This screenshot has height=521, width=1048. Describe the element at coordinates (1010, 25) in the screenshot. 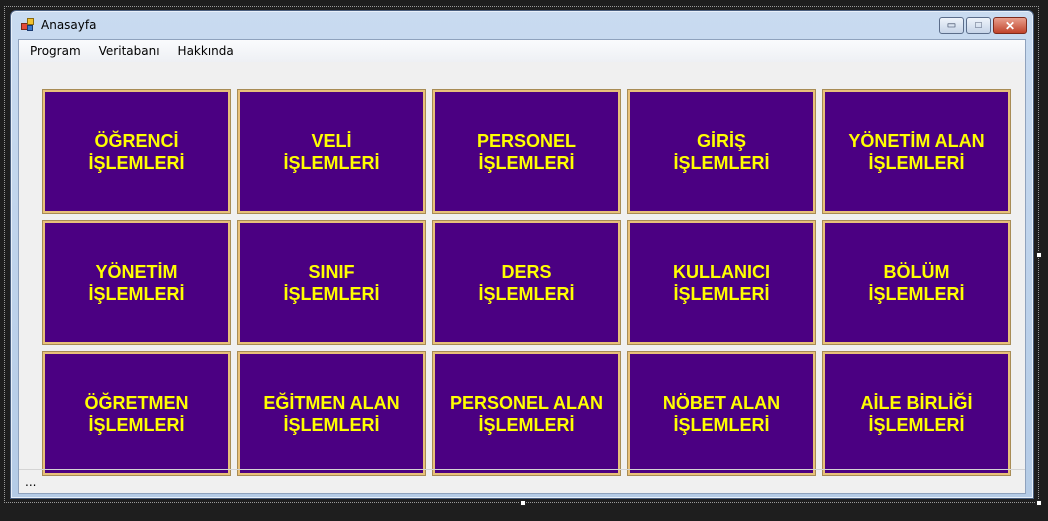

I see `close-button: ✕` at that location.